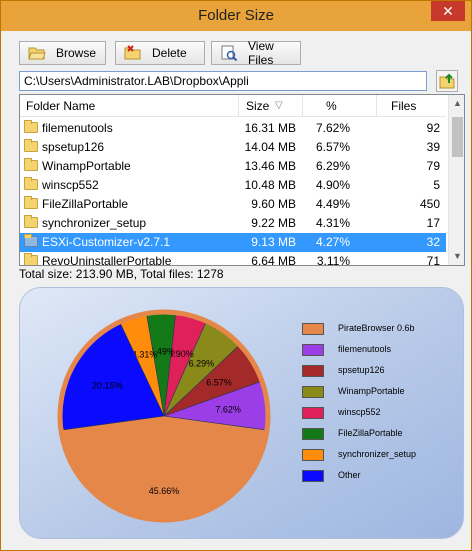  Describe the element at coordinates (261, 53) in the screenshot. I see `view-files-button-label: View Files` at that location.